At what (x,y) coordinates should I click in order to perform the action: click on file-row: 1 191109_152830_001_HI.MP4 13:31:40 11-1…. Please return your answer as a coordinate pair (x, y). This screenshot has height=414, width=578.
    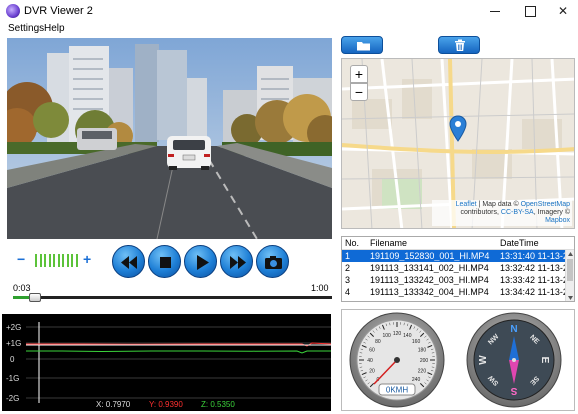
    Looking at the image, I should click on (455, 256).